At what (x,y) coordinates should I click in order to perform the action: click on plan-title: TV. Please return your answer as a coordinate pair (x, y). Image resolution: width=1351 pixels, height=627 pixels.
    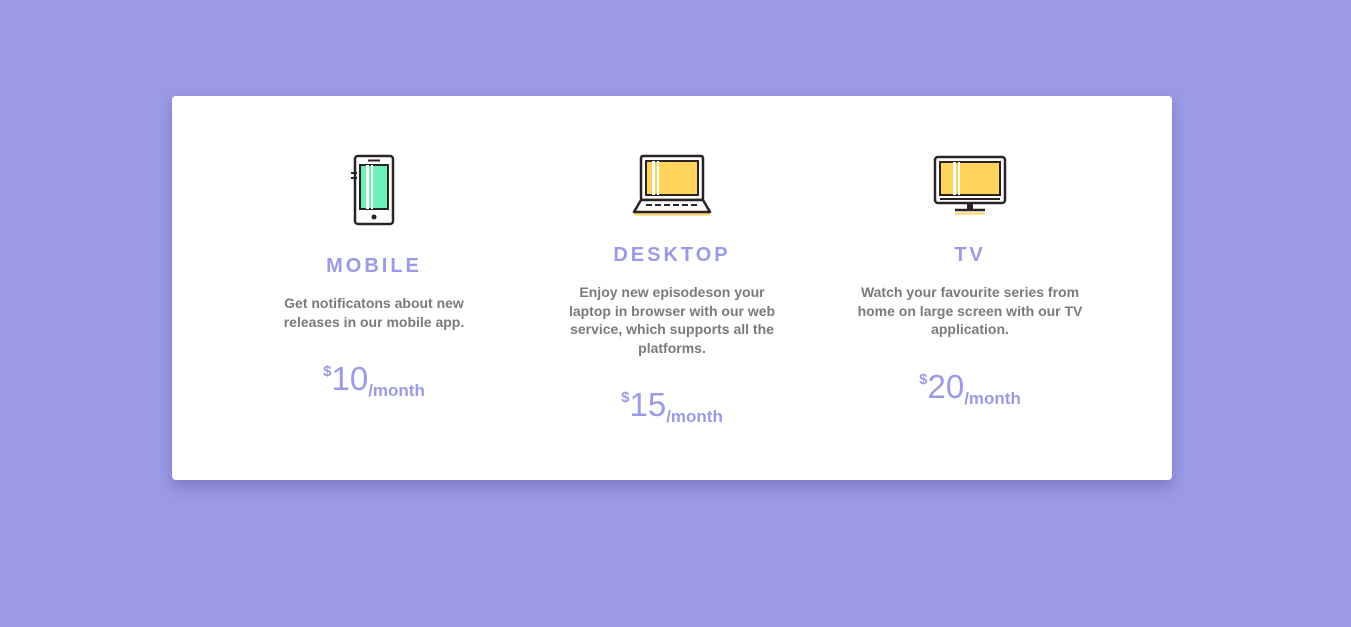
    Looking at the image, I should click on (970, 255).